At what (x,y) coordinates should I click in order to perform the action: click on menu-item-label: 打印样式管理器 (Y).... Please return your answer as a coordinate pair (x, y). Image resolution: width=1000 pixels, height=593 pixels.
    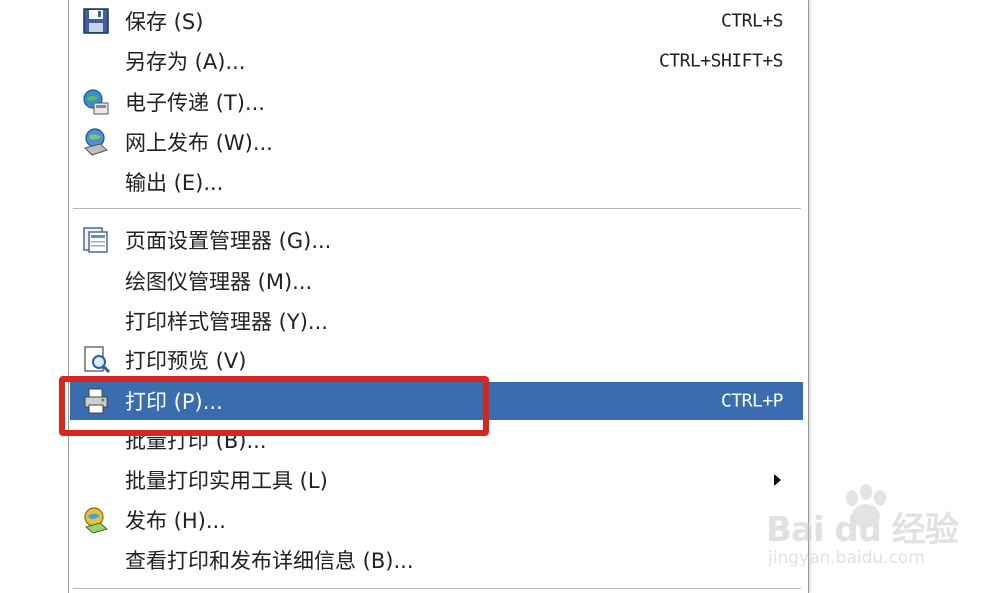
    Looking at the image, I should click on (226, 322).